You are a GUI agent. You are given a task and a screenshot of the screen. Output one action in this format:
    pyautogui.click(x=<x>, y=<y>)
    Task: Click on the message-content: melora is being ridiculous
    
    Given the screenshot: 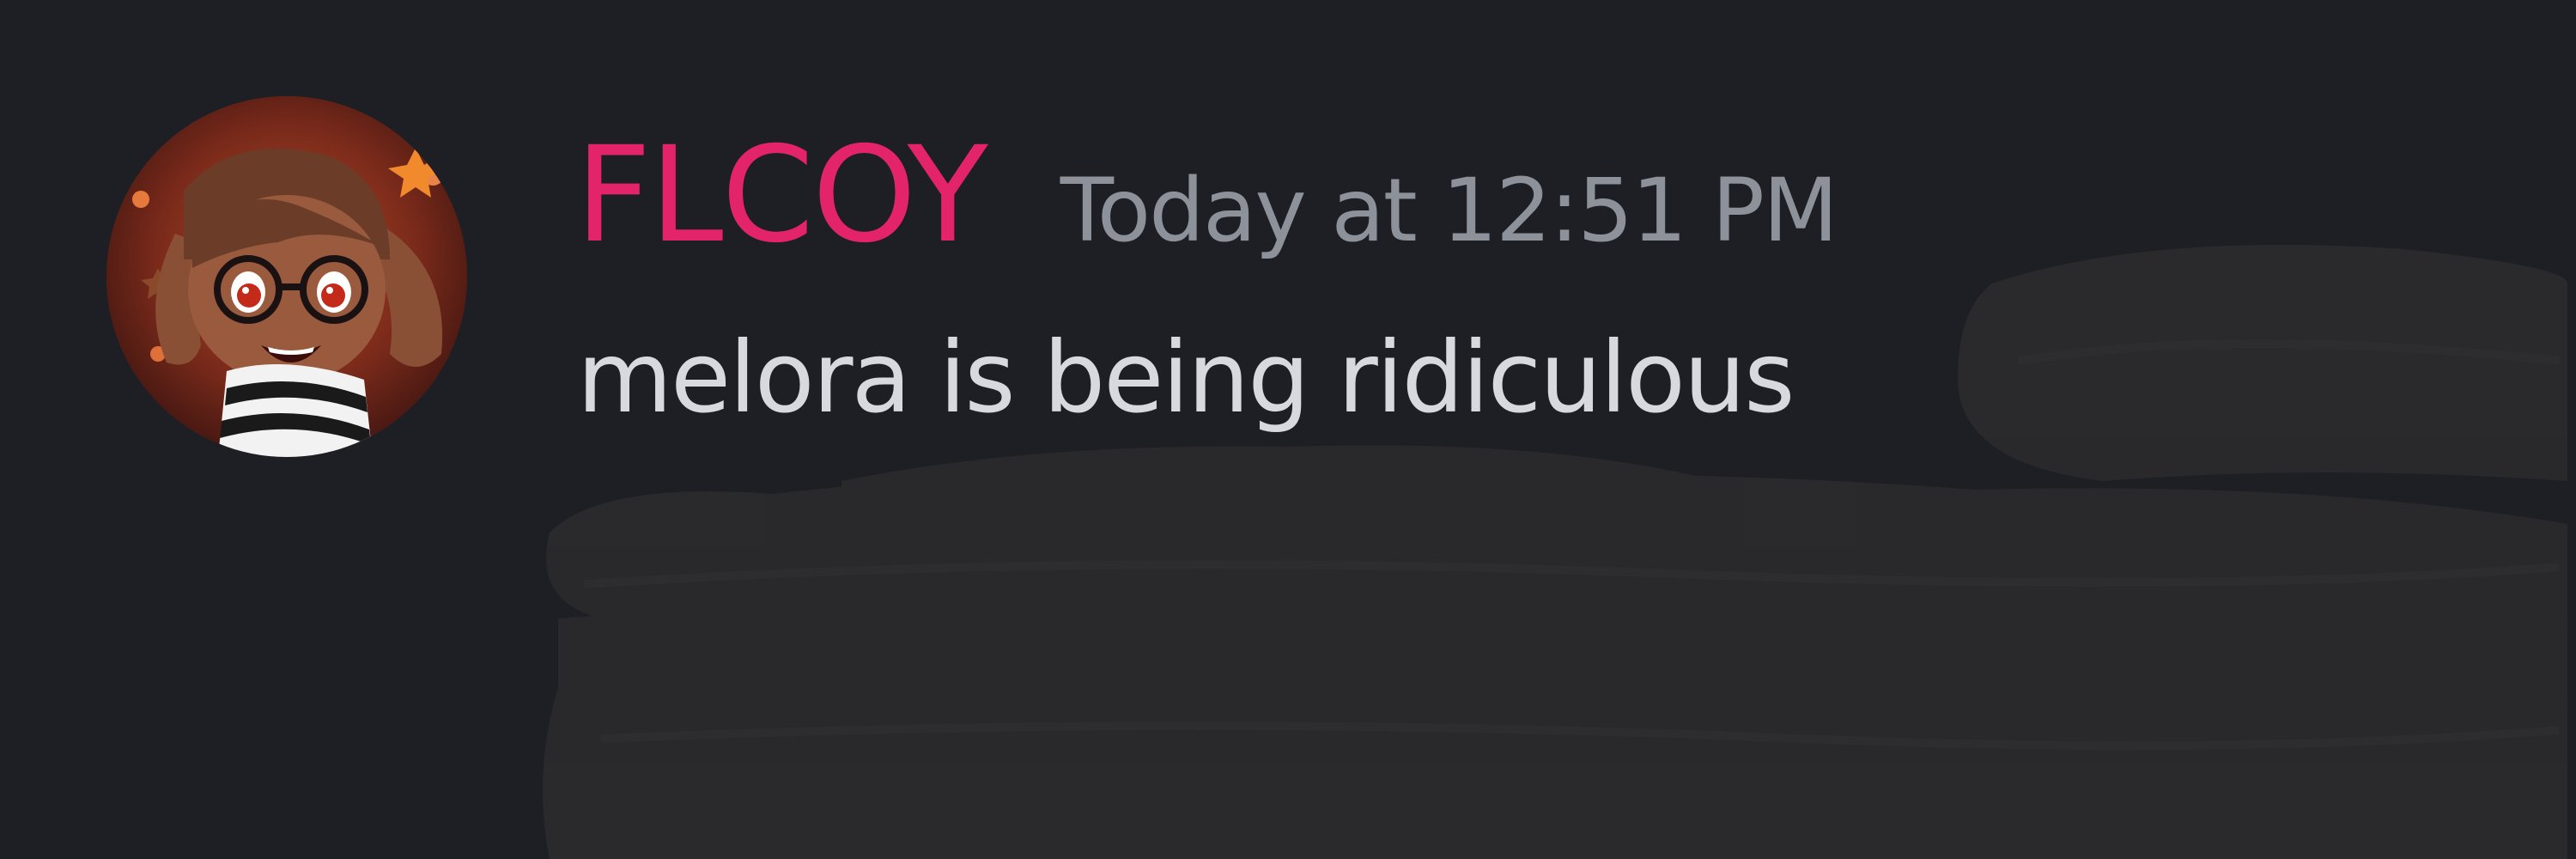 What is the action you would take?
    pyautogui.click(x=1186, y=378)
    